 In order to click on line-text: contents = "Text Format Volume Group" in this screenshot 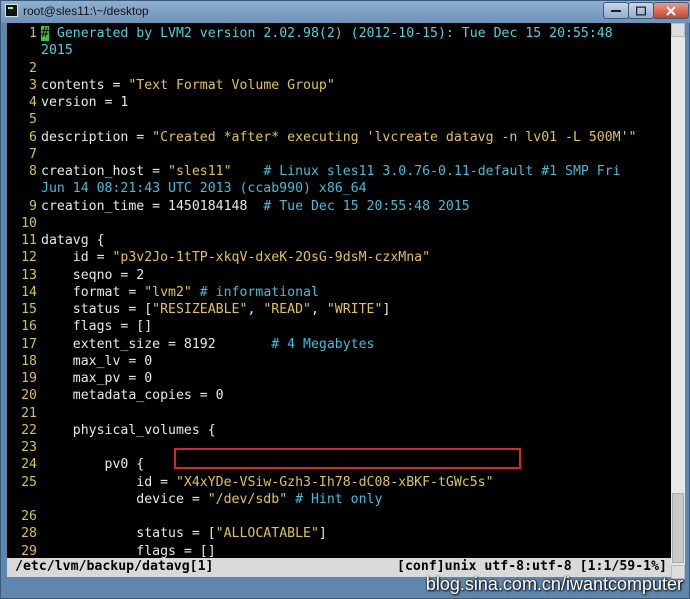, I will do `click(188, 85)`.